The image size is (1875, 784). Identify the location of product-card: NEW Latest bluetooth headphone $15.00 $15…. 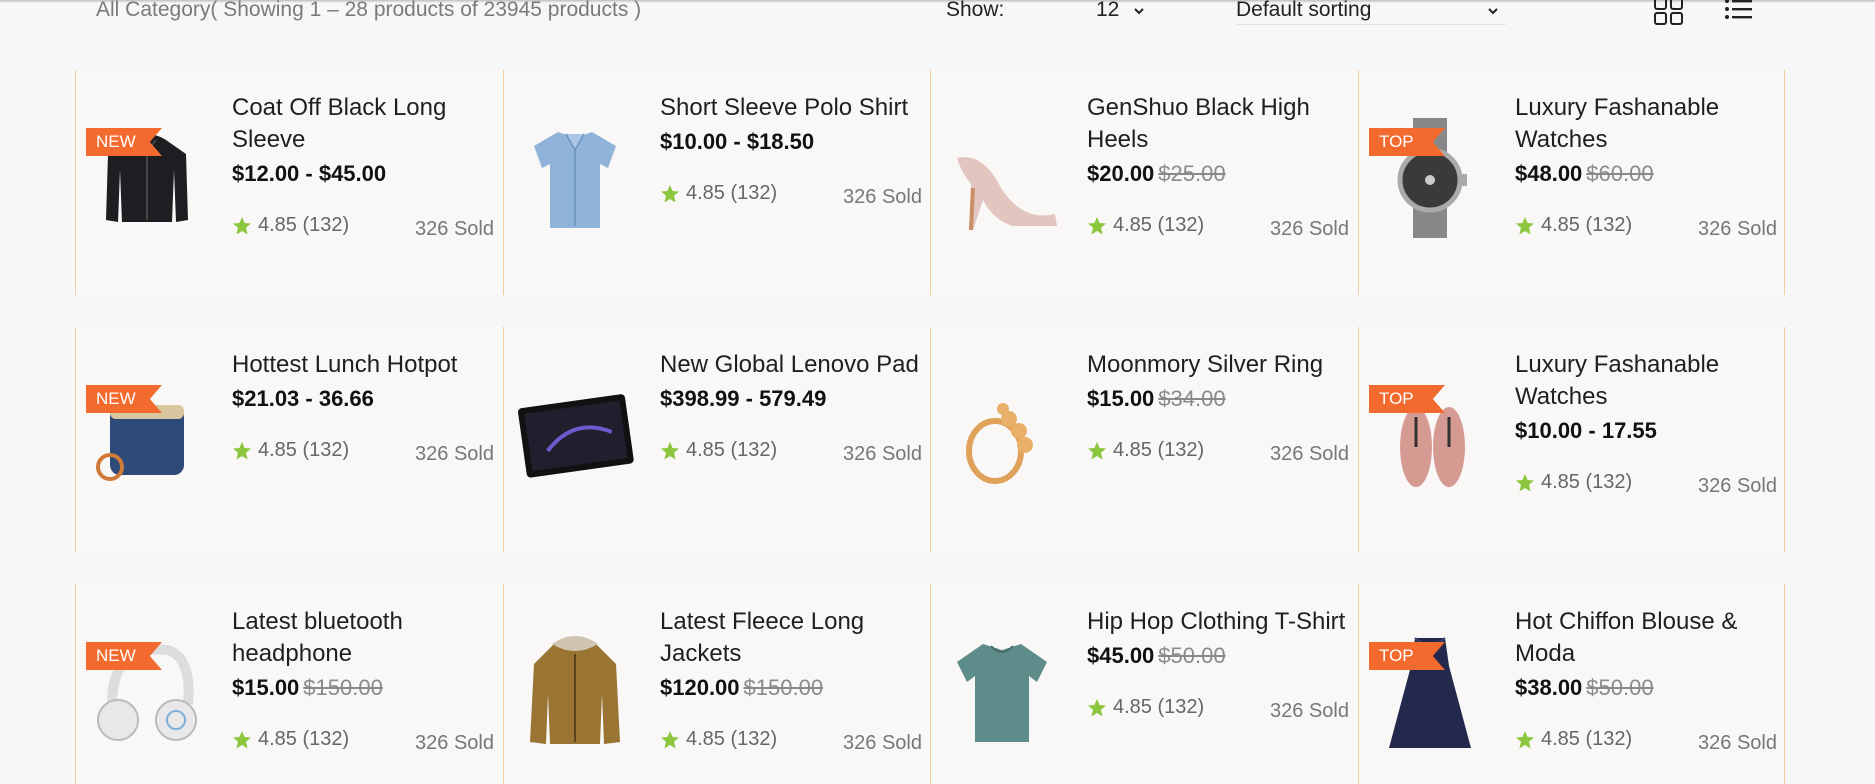
(288, 684).